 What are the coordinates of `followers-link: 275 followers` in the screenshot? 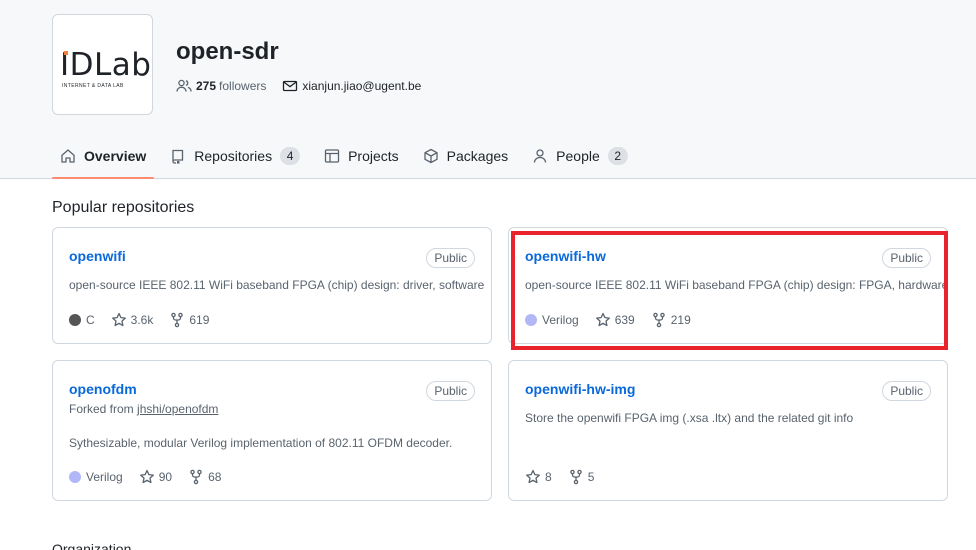 It's located at (221, 86).